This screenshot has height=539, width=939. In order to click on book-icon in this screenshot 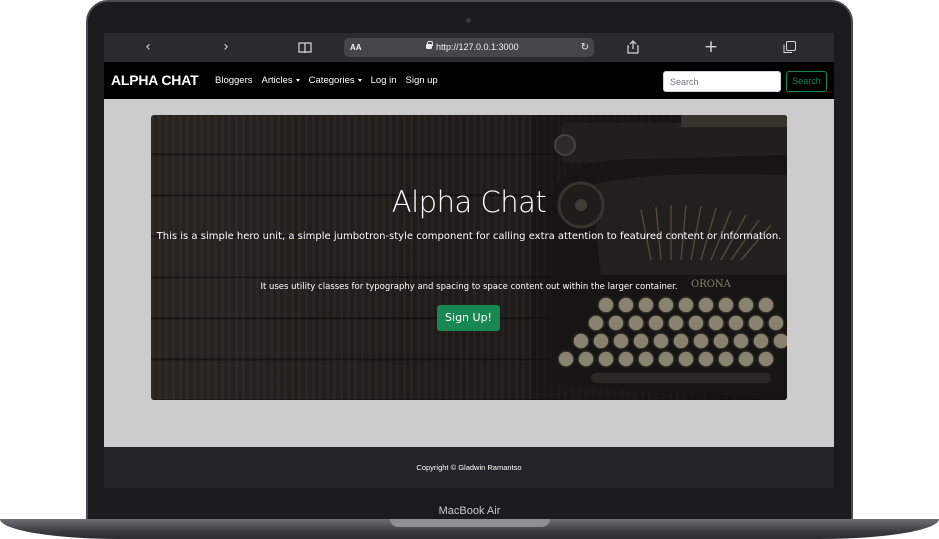, I will do `click(305, 47)`.